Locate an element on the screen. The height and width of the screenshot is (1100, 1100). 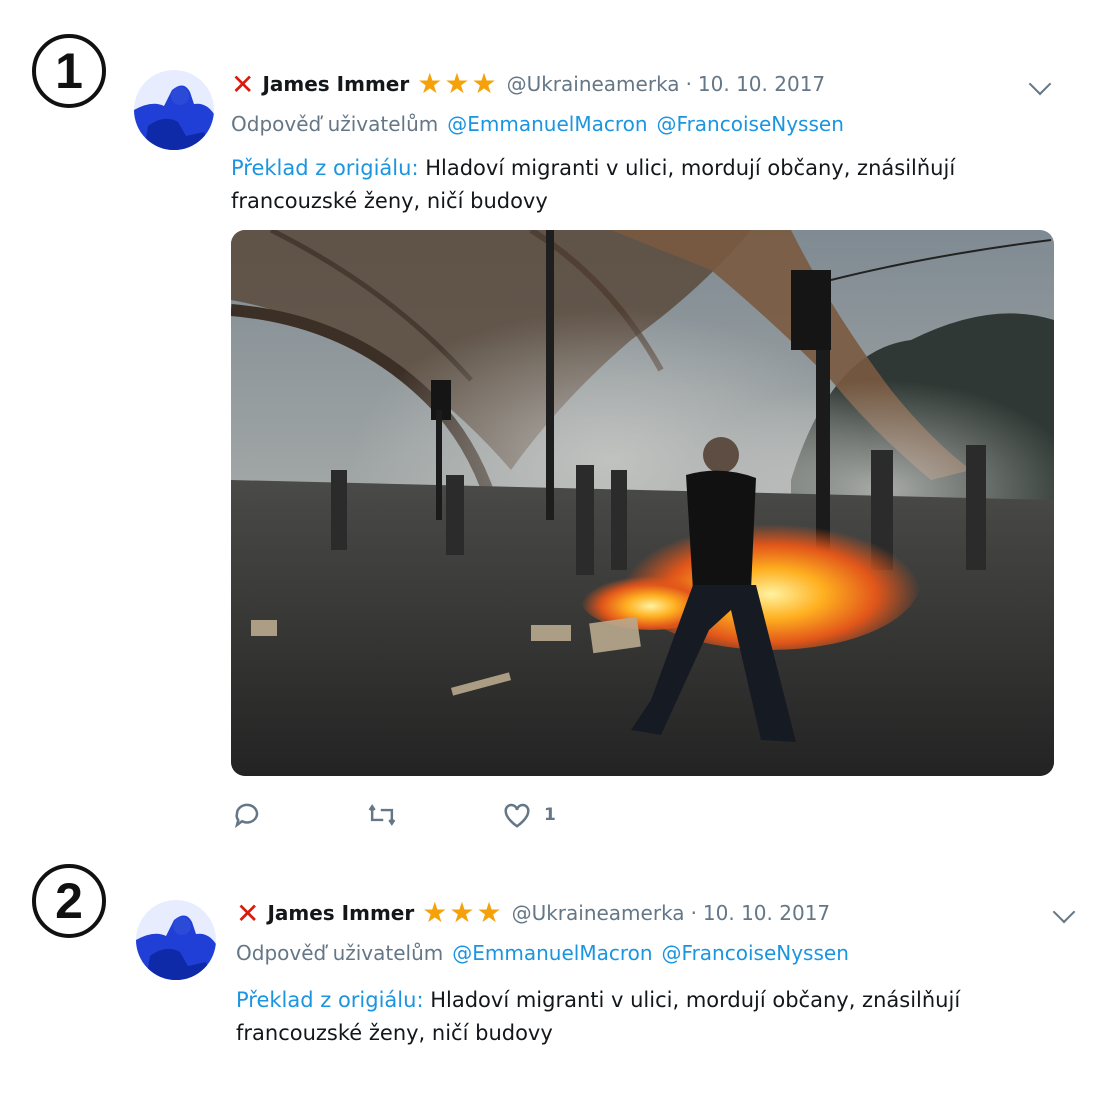
reply-icon is located at coordinates (247, 815).